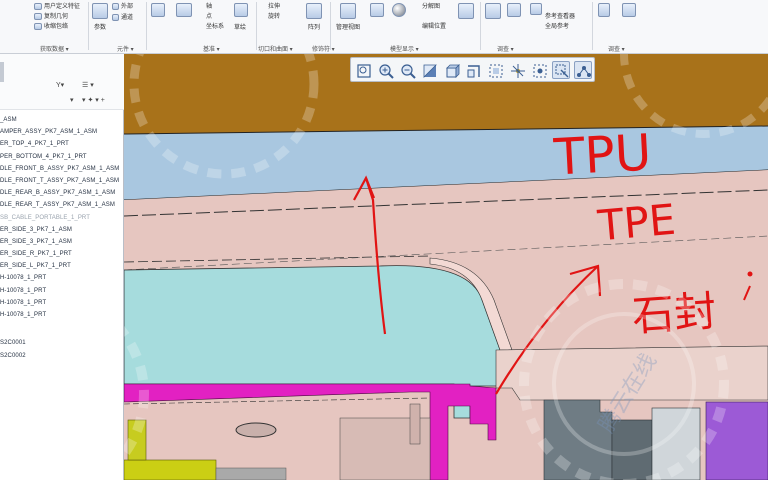 The image size is (768, 480). I want to click on tree-item: PER_BOTTOM_4_PK7_1_PRT, so click(62, 157).